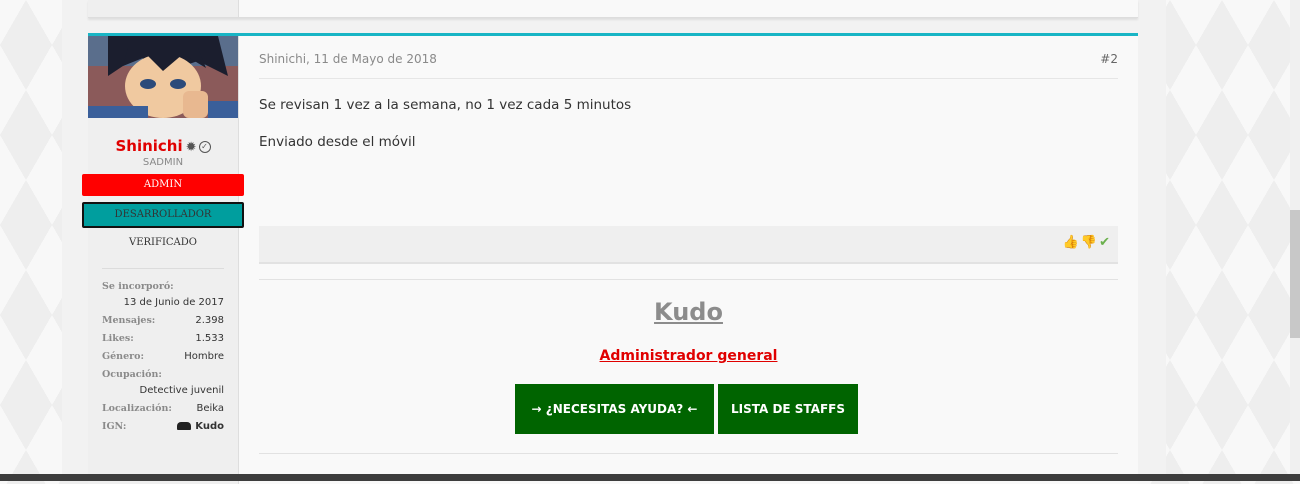 Image resolution: width=1300 pixels, height=484 pixels. I want to click on dislike-icon: 👎, so click(1089, 242).